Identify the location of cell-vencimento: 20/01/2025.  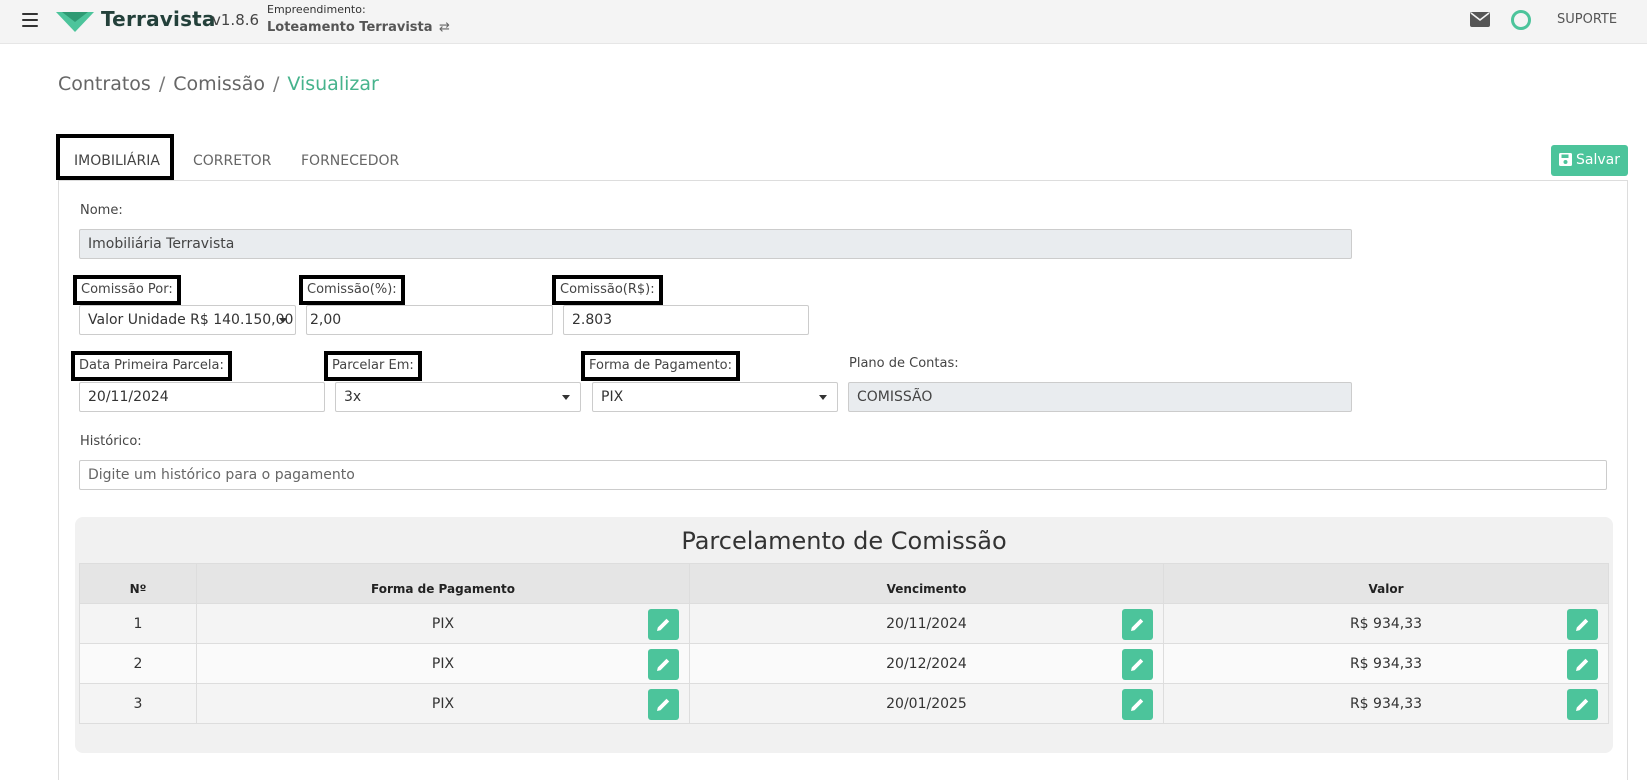
(926, 703).